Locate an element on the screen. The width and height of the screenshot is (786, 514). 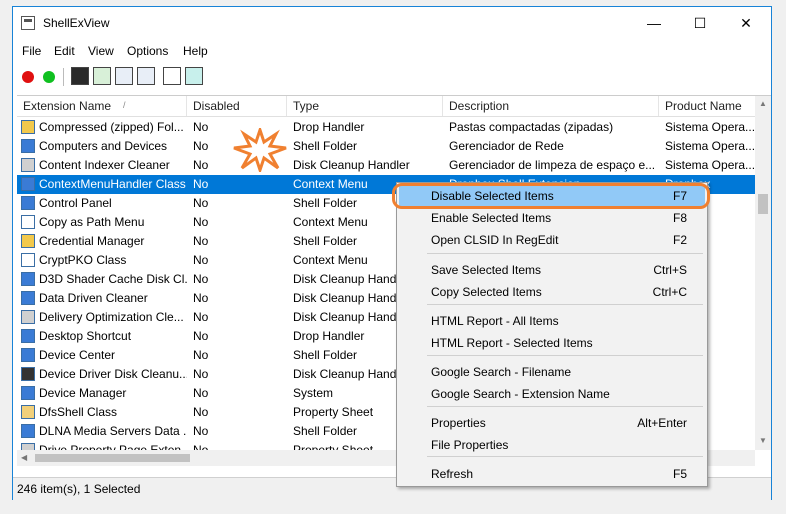
disable-icon is located at coordinates (28, 77).